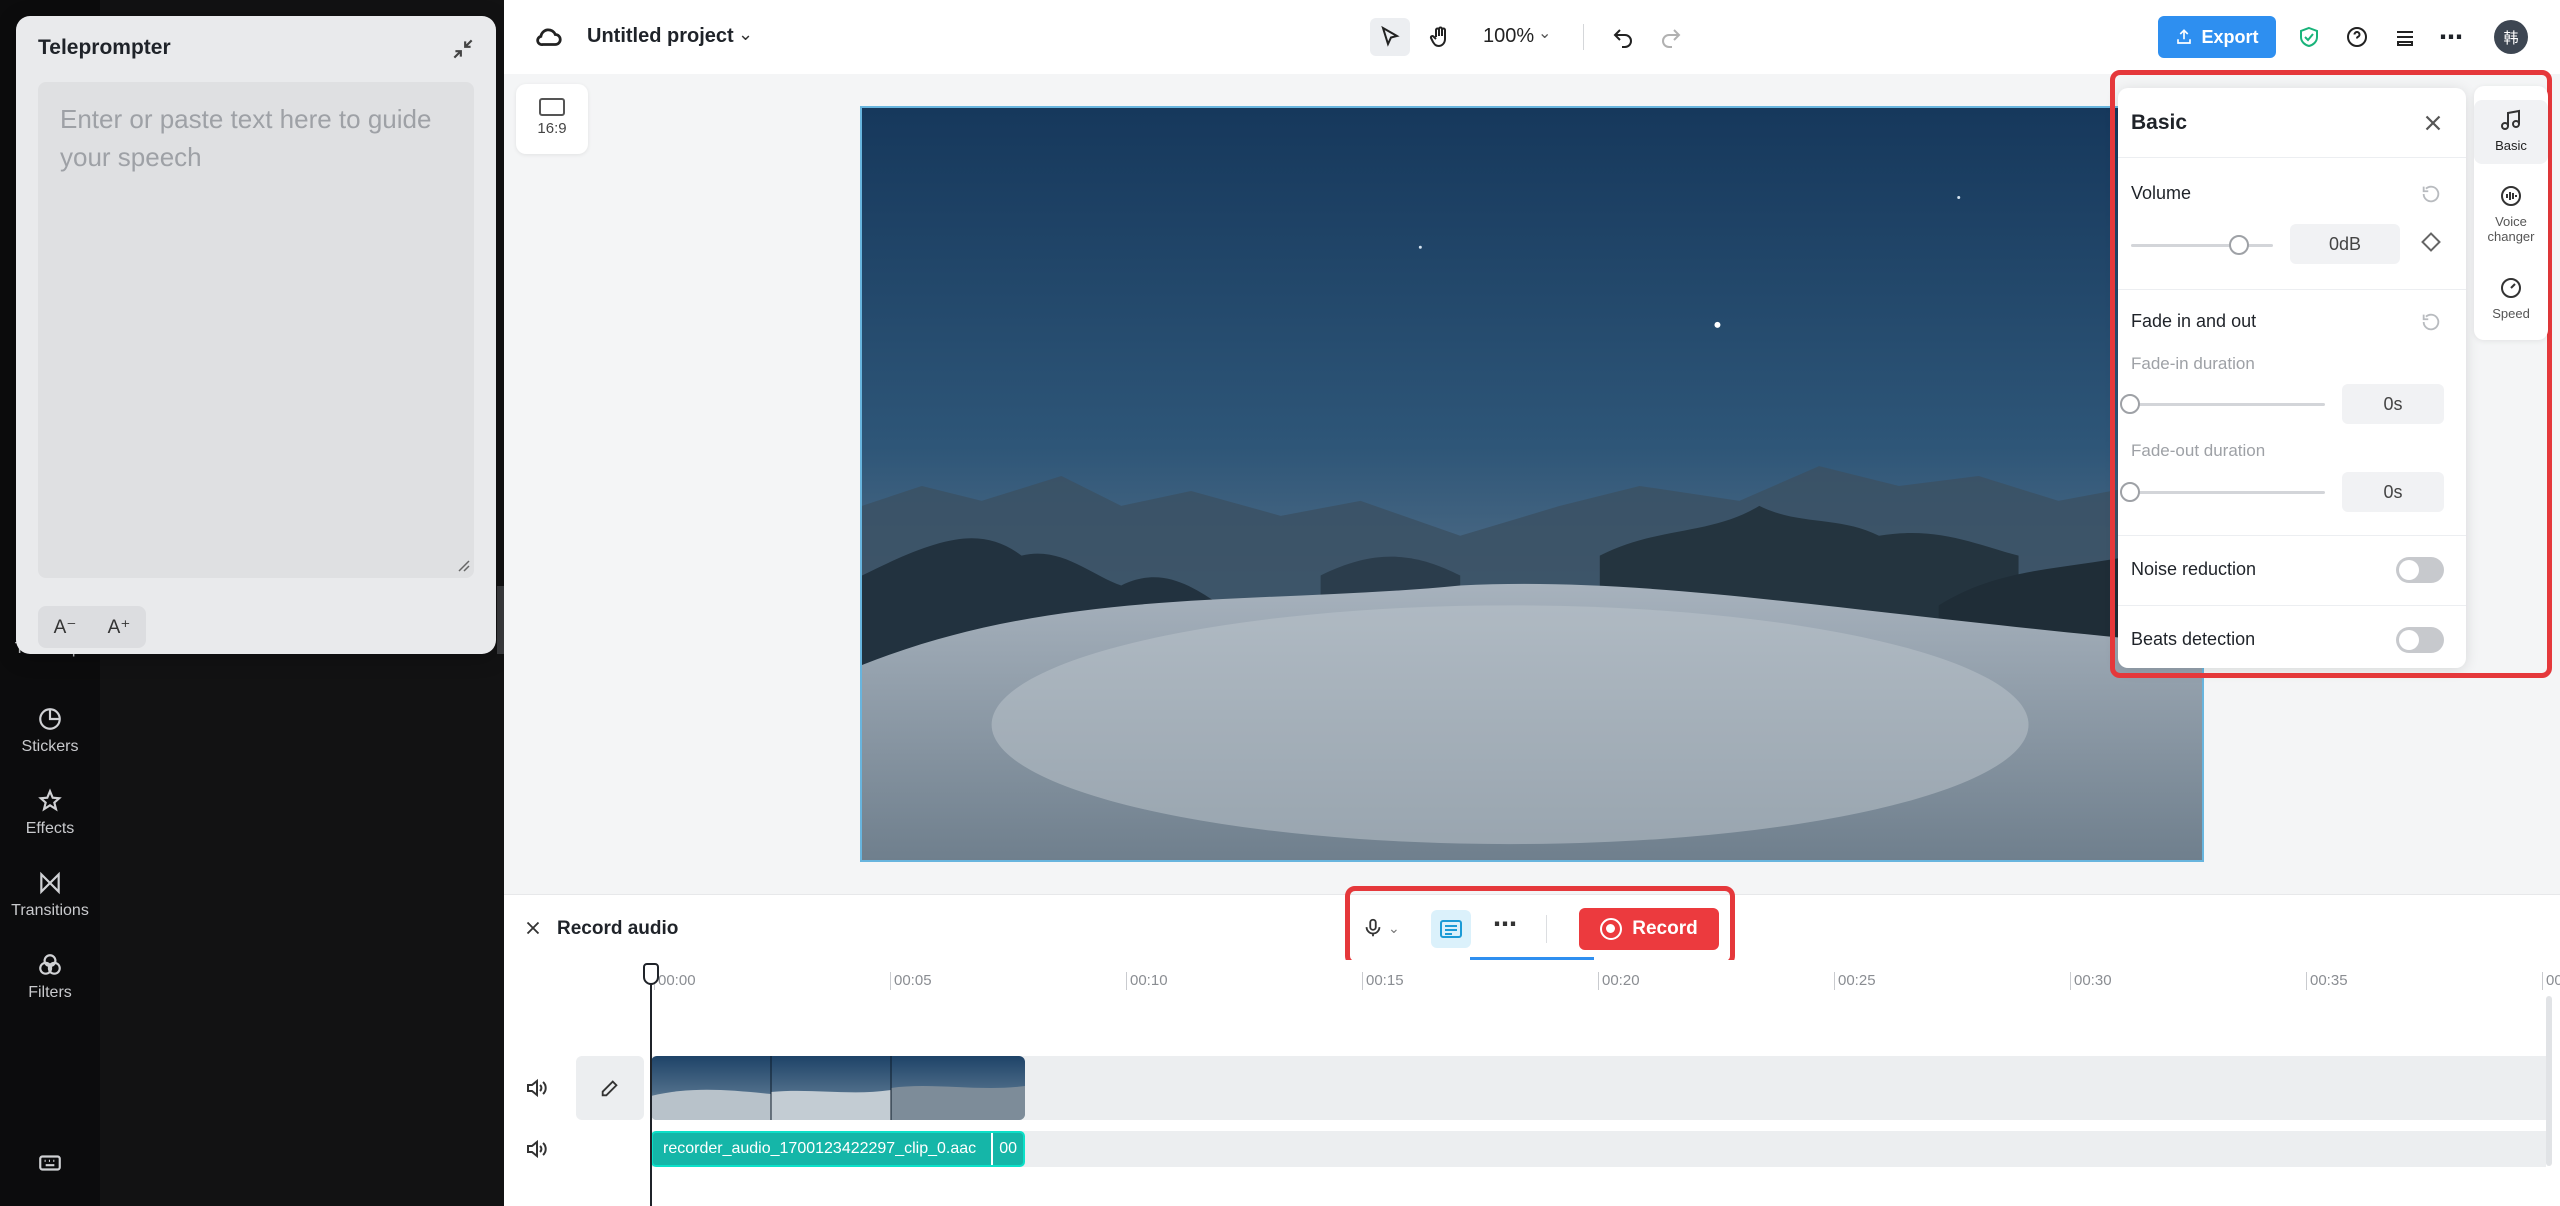 The height and width of the screenshot is (1206, 2560). I want to click on aspect-ratio-label: 16:9, so click(552, 128).